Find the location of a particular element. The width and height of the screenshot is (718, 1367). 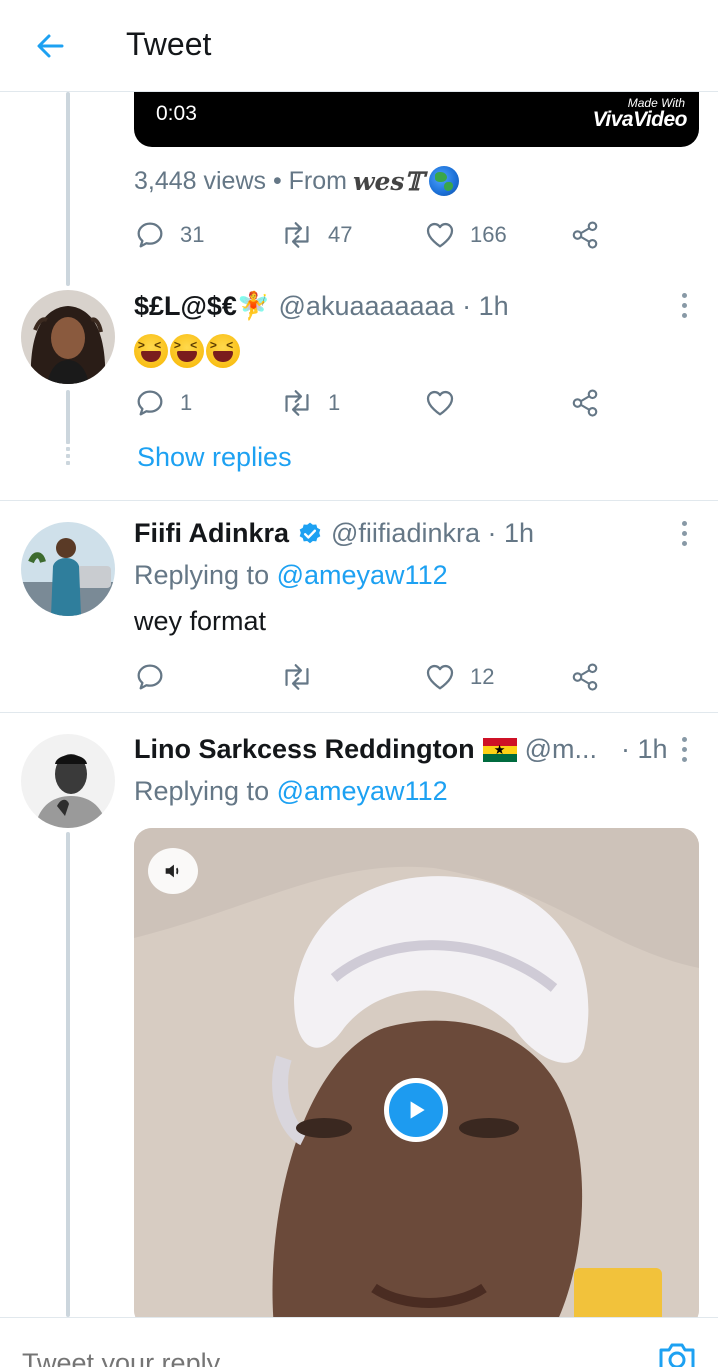

page-title: Tweet is located at coordinates (169, 44).